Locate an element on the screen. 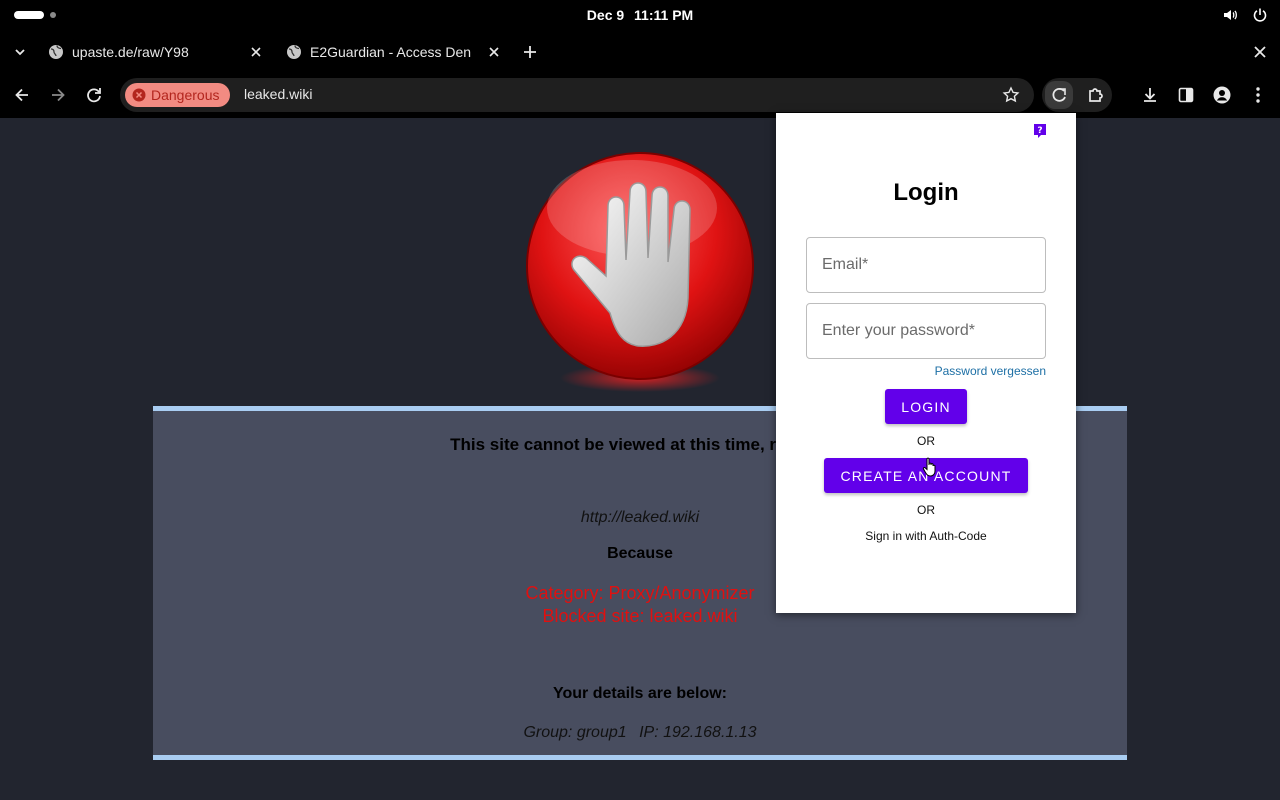 The width and height of the screenshot is (1280, 800). clock-date: Dec 9 is located at coordinates (605, 15).